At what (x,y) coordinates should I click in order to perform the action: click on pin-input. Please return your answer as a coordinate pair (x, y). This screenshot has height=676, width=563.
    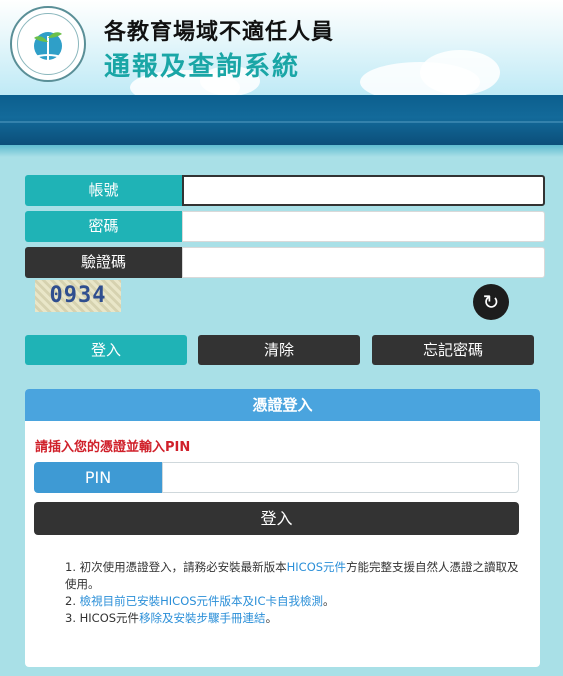
    Looking at the image, I should click on (340, 477).